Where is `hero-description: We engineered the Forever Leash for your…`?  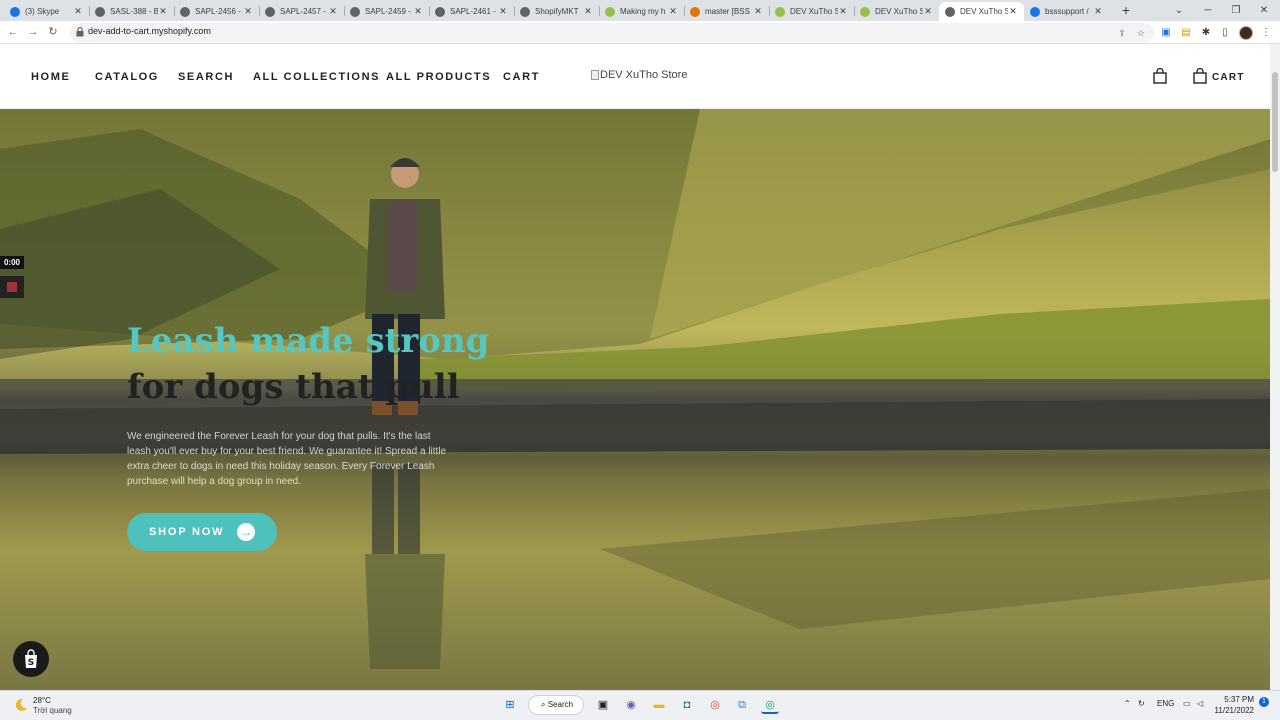 hero-description: We engineered the Forever Leash for your… is located at coordinates (287, 459).